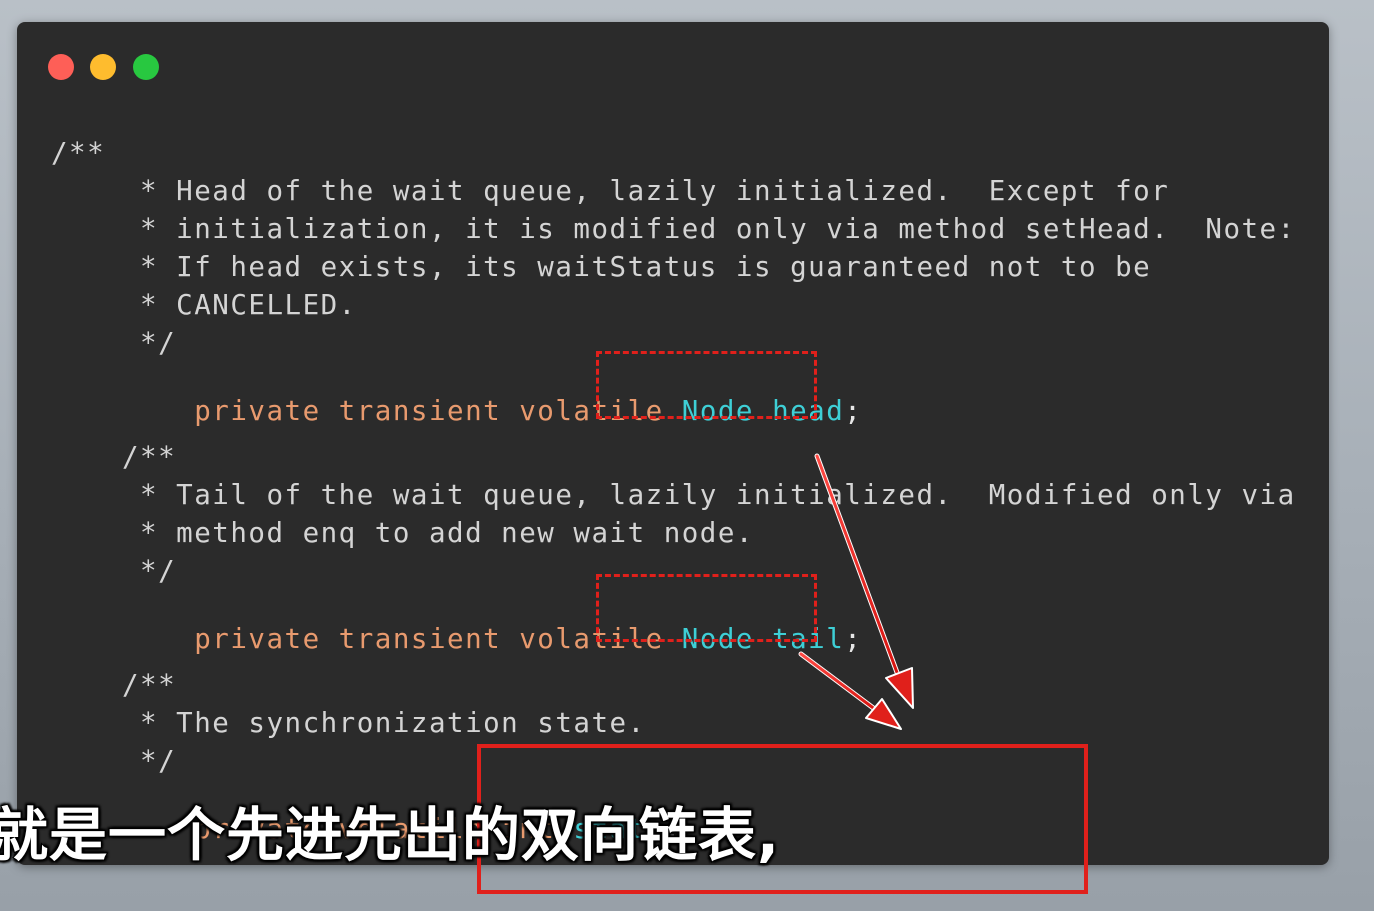  I want to click on subtitle: 就是一个先进先出的双向链表,, so click(687, 835).